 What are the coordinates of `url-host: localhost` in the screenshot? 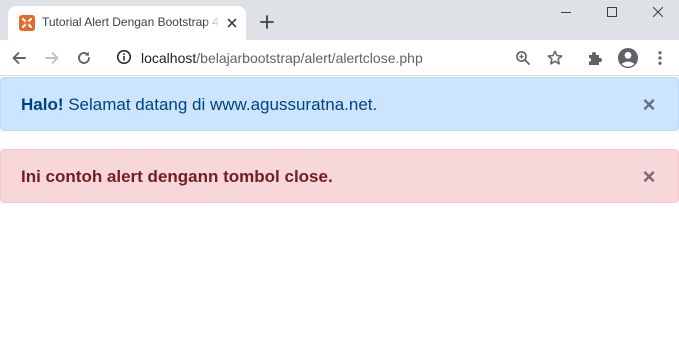 It's located at (169, 58).